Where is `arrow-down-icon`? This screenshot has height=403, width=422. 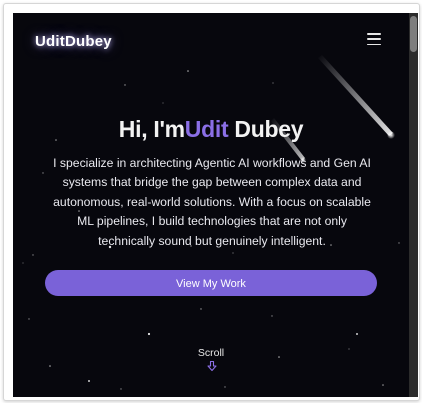
arrow-down-icon is located at coordinates (212, 366).